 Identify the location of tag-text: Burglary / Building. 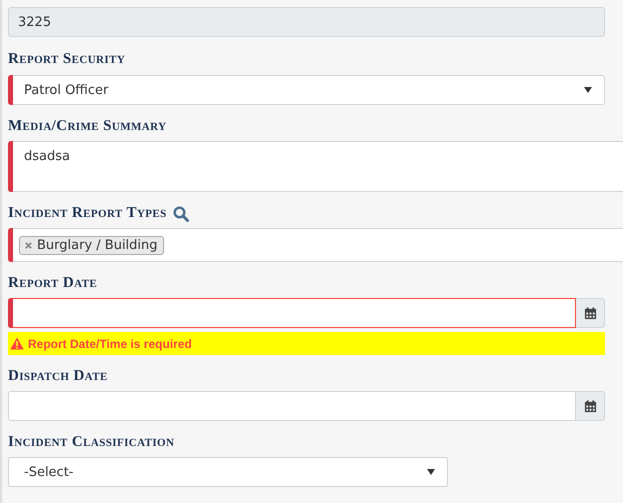
(97, 245).